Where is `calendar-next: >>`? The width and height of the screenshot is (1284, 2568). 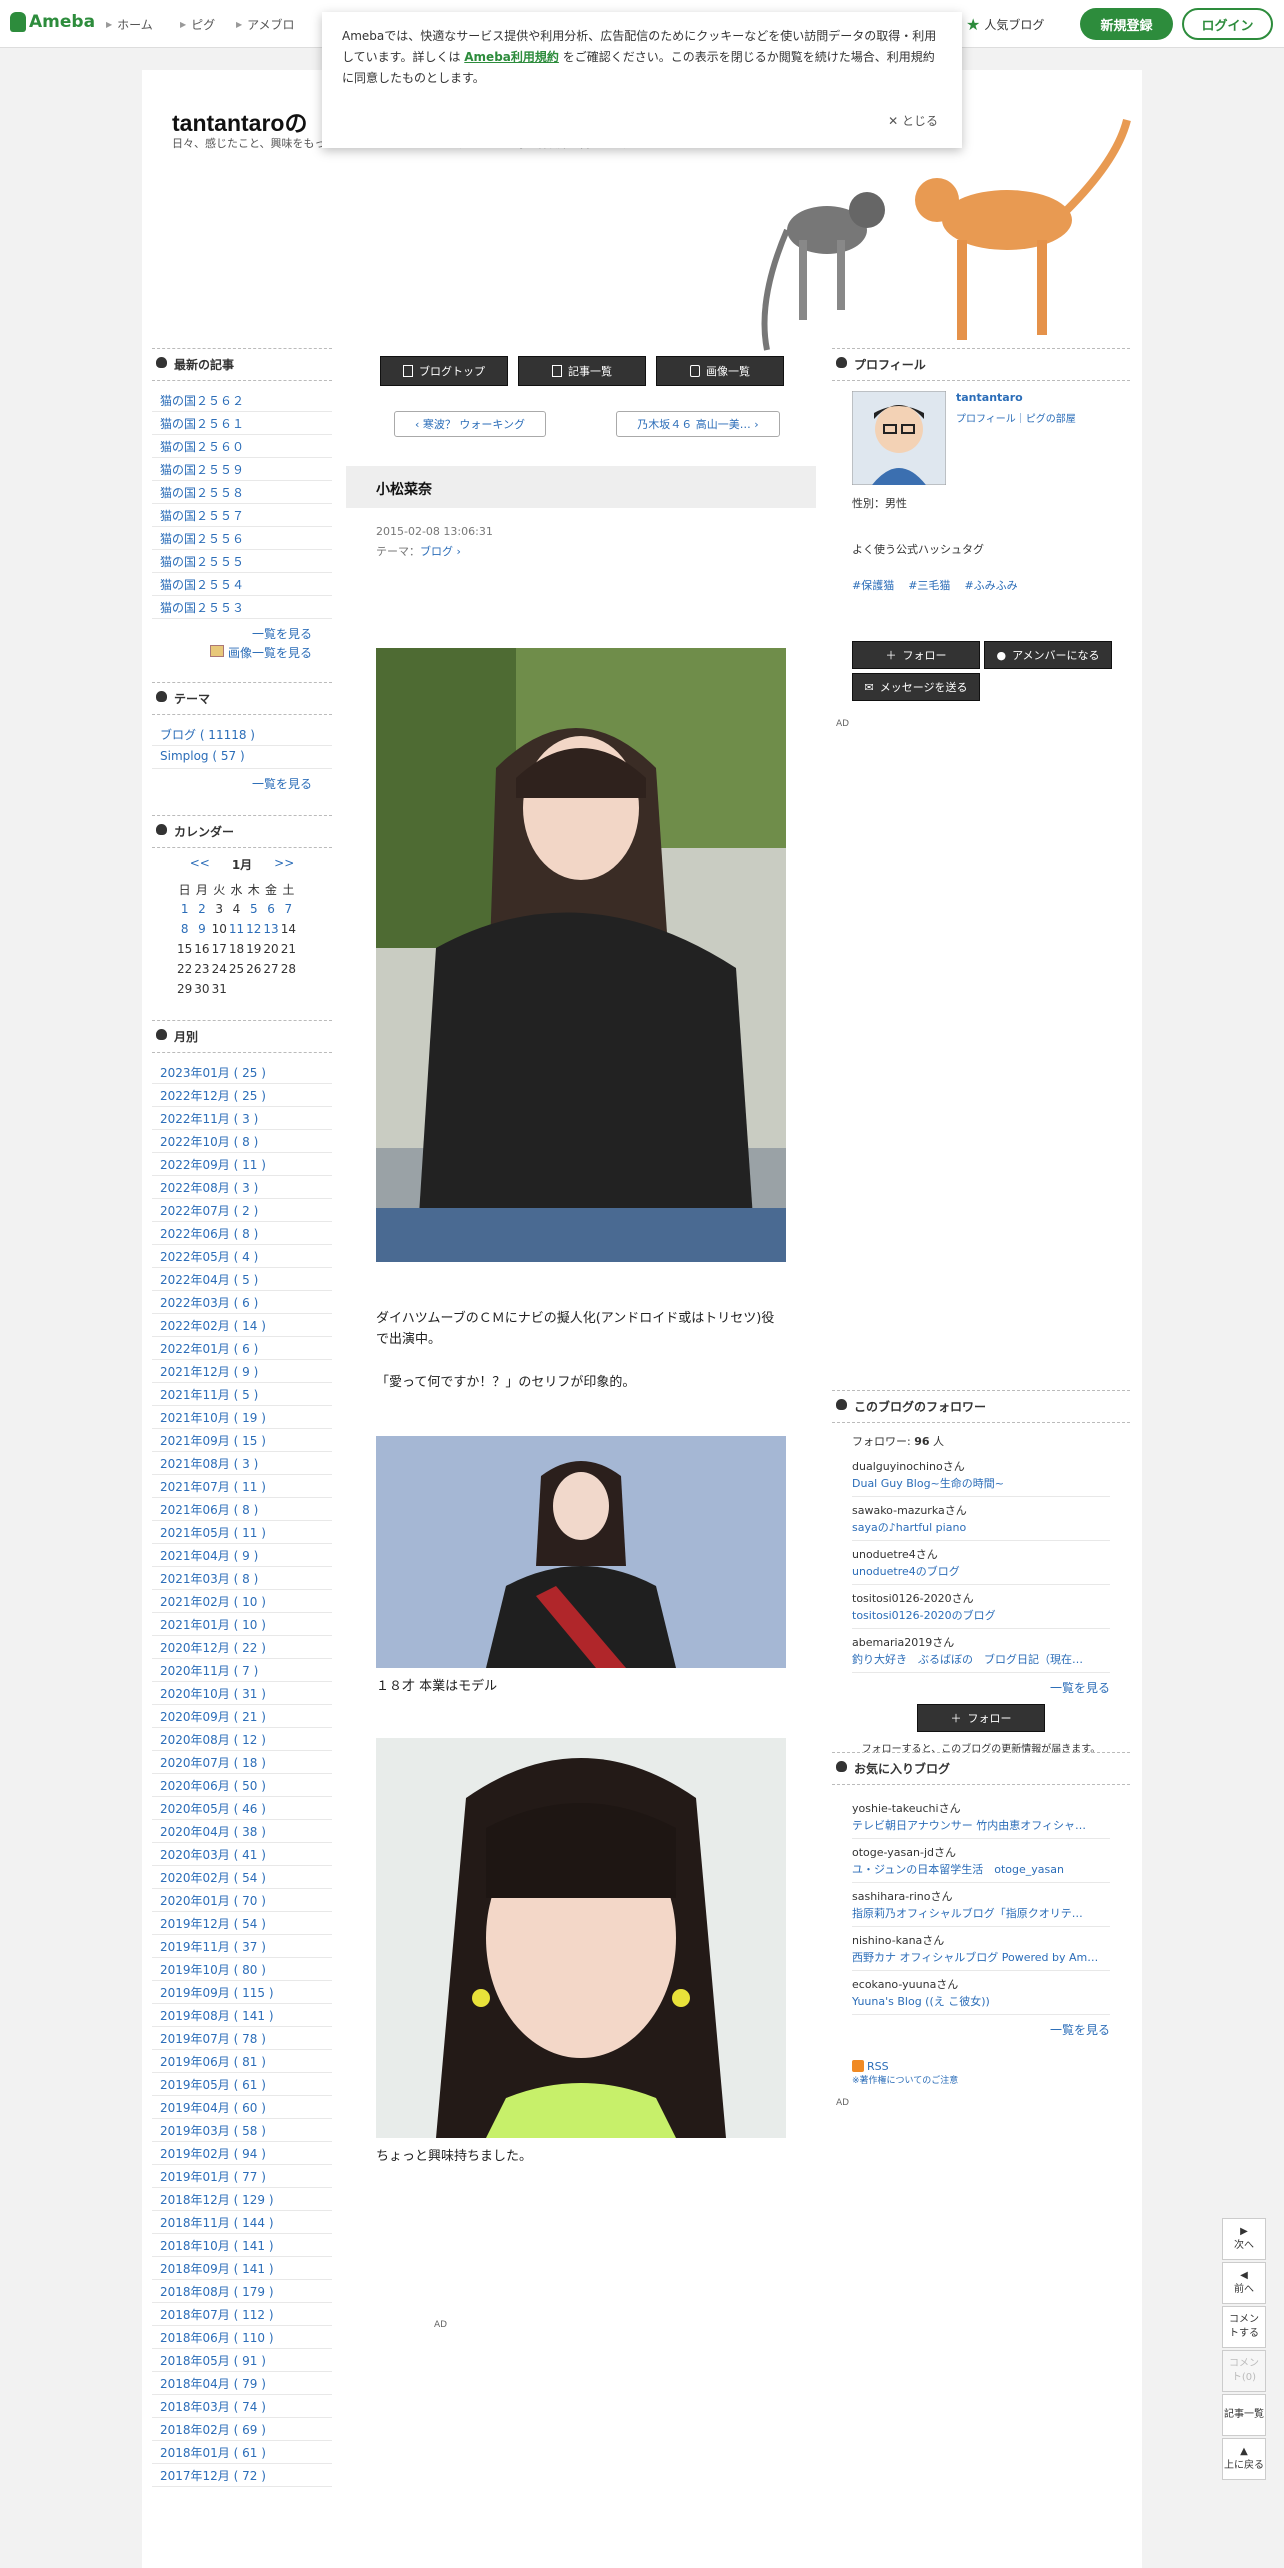 calendar-next: >> is located at coordinates (284, 864).